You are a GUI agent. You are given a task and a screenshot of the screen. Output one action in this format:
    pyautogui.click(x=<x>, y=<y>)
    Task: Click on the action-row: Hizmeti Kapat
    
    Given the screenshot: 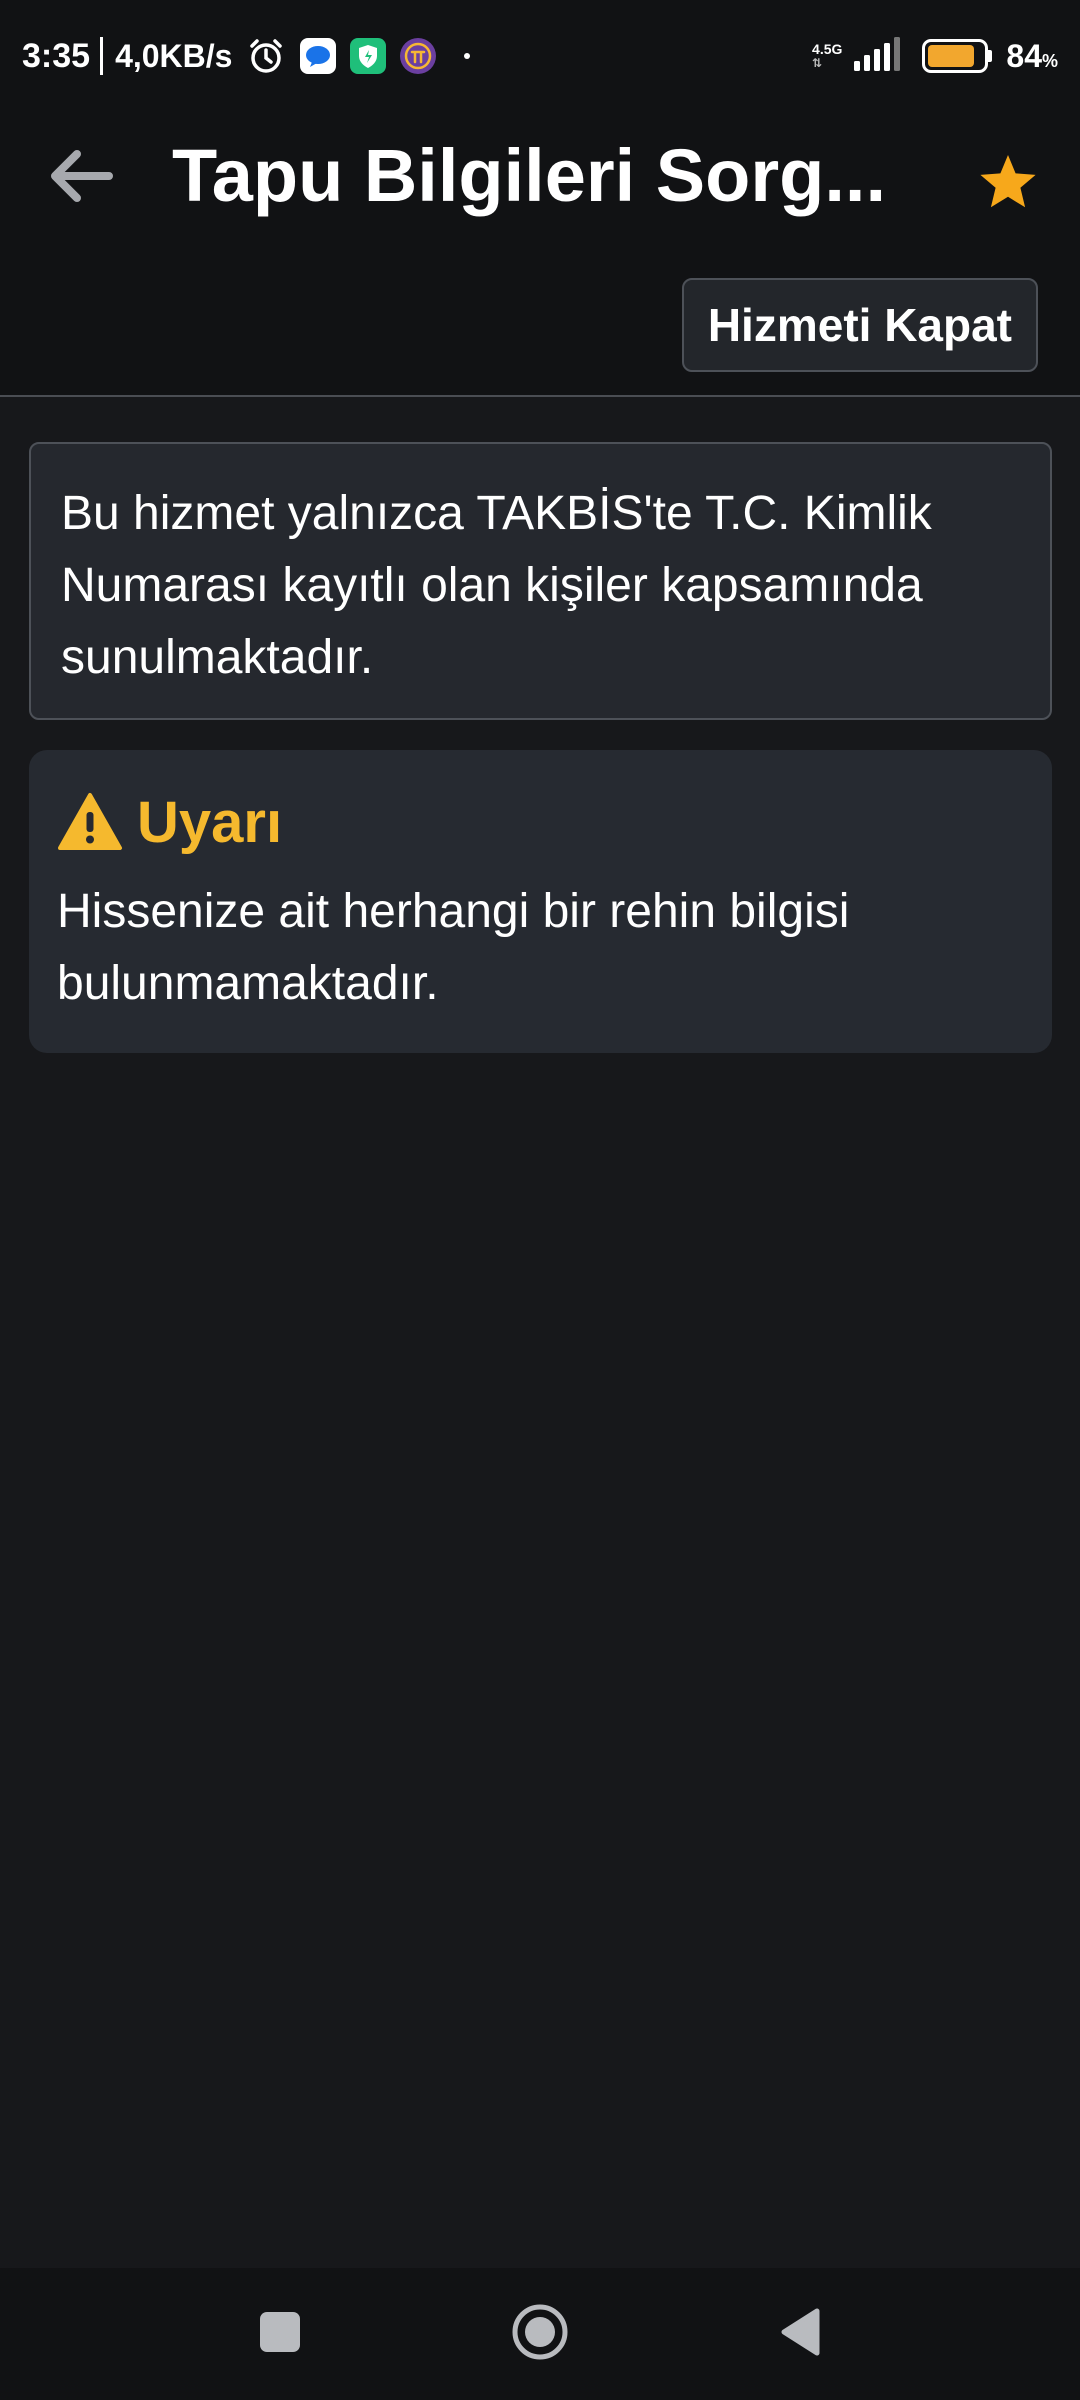 What is the action you would take?
    pyautogui.click(x=540, y=318)
    